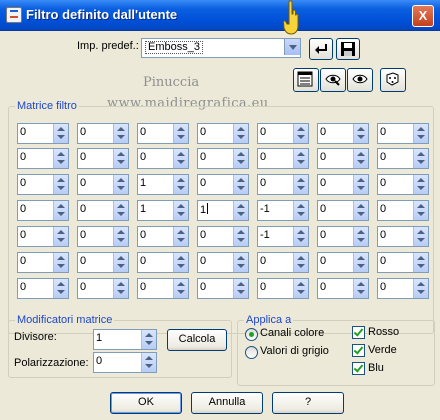  What do you see at coordinates (227, 403) in the screenshot?
I see `cancel-button: Annulla` at bounding box center [227, 403].